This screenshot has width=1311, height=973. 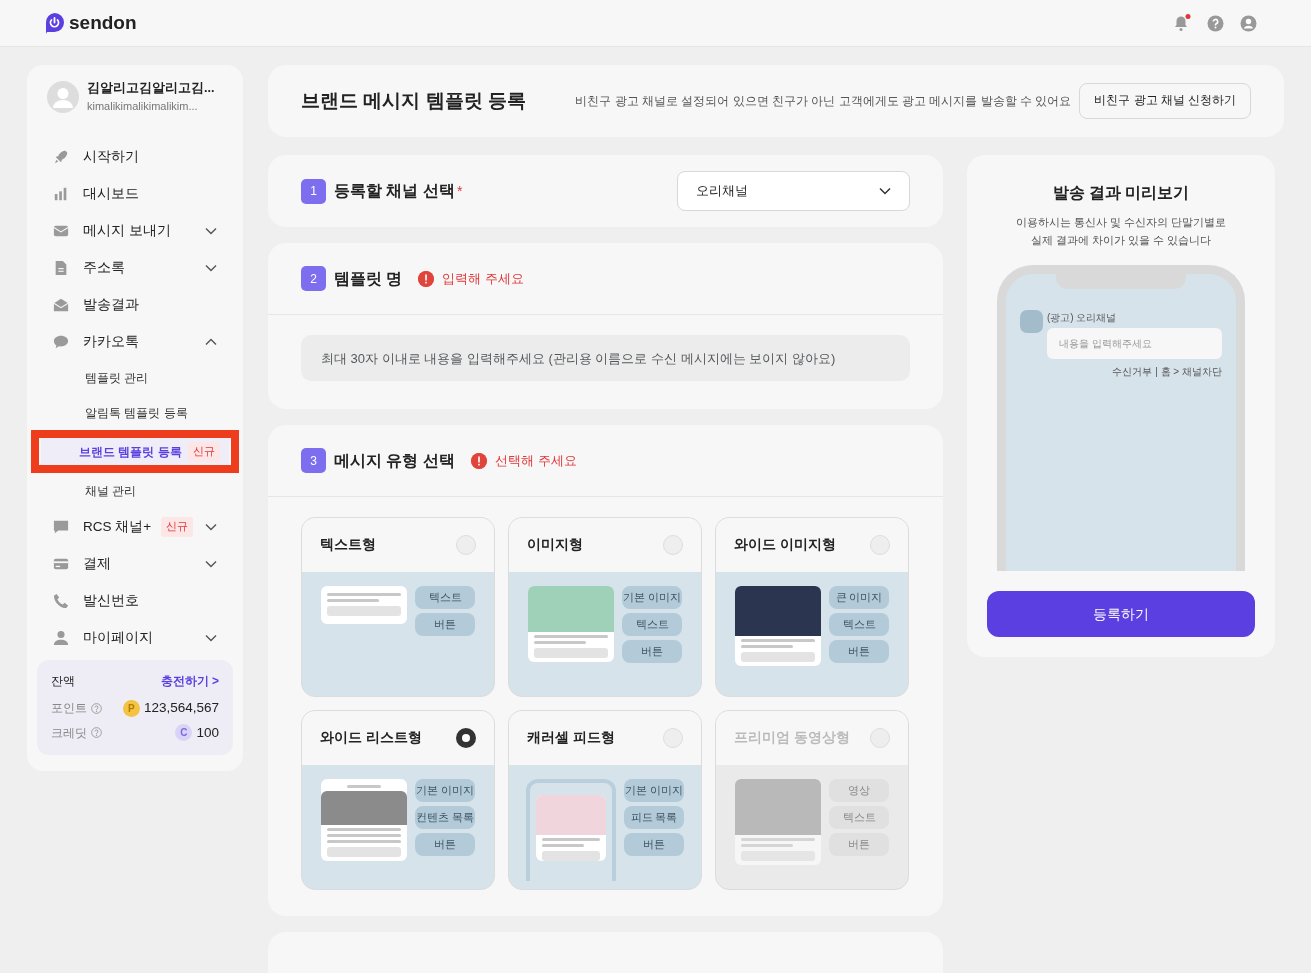 I want to click on nav-item: RCS 채널+ 신규, so click(x=135, y=527).